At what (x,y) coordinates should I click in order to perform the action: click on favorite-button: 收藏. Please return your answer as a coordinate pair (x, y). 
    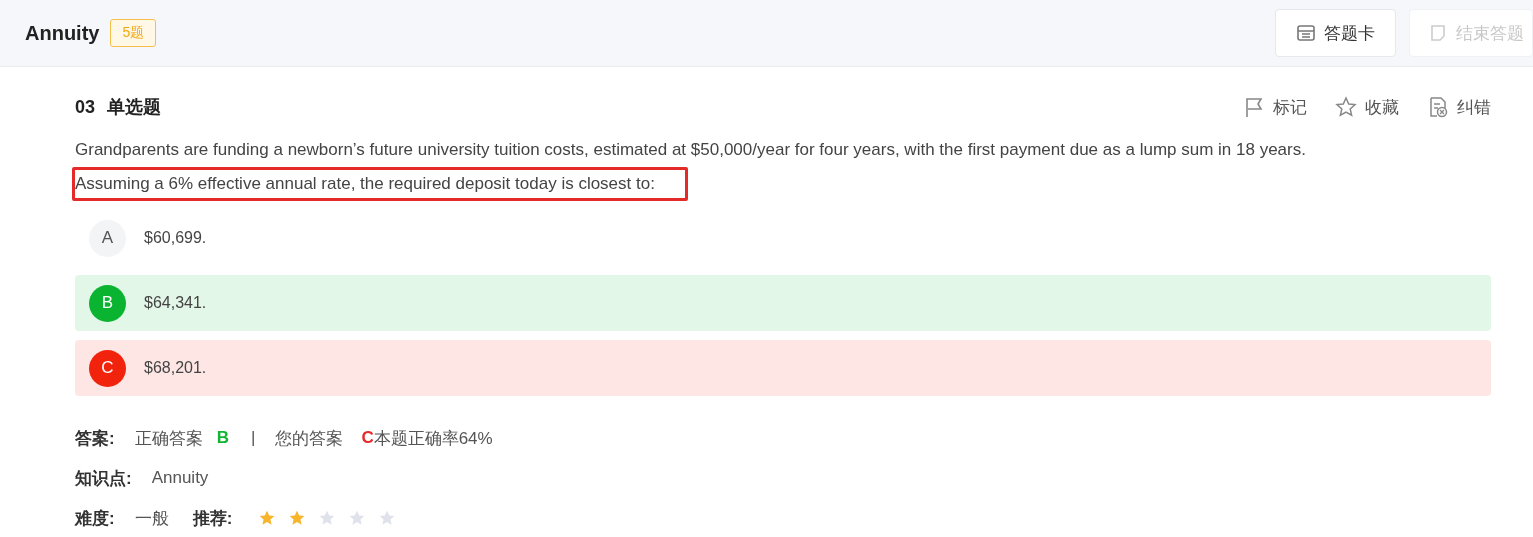
    Looking at the image, I should click on (1367, 107).